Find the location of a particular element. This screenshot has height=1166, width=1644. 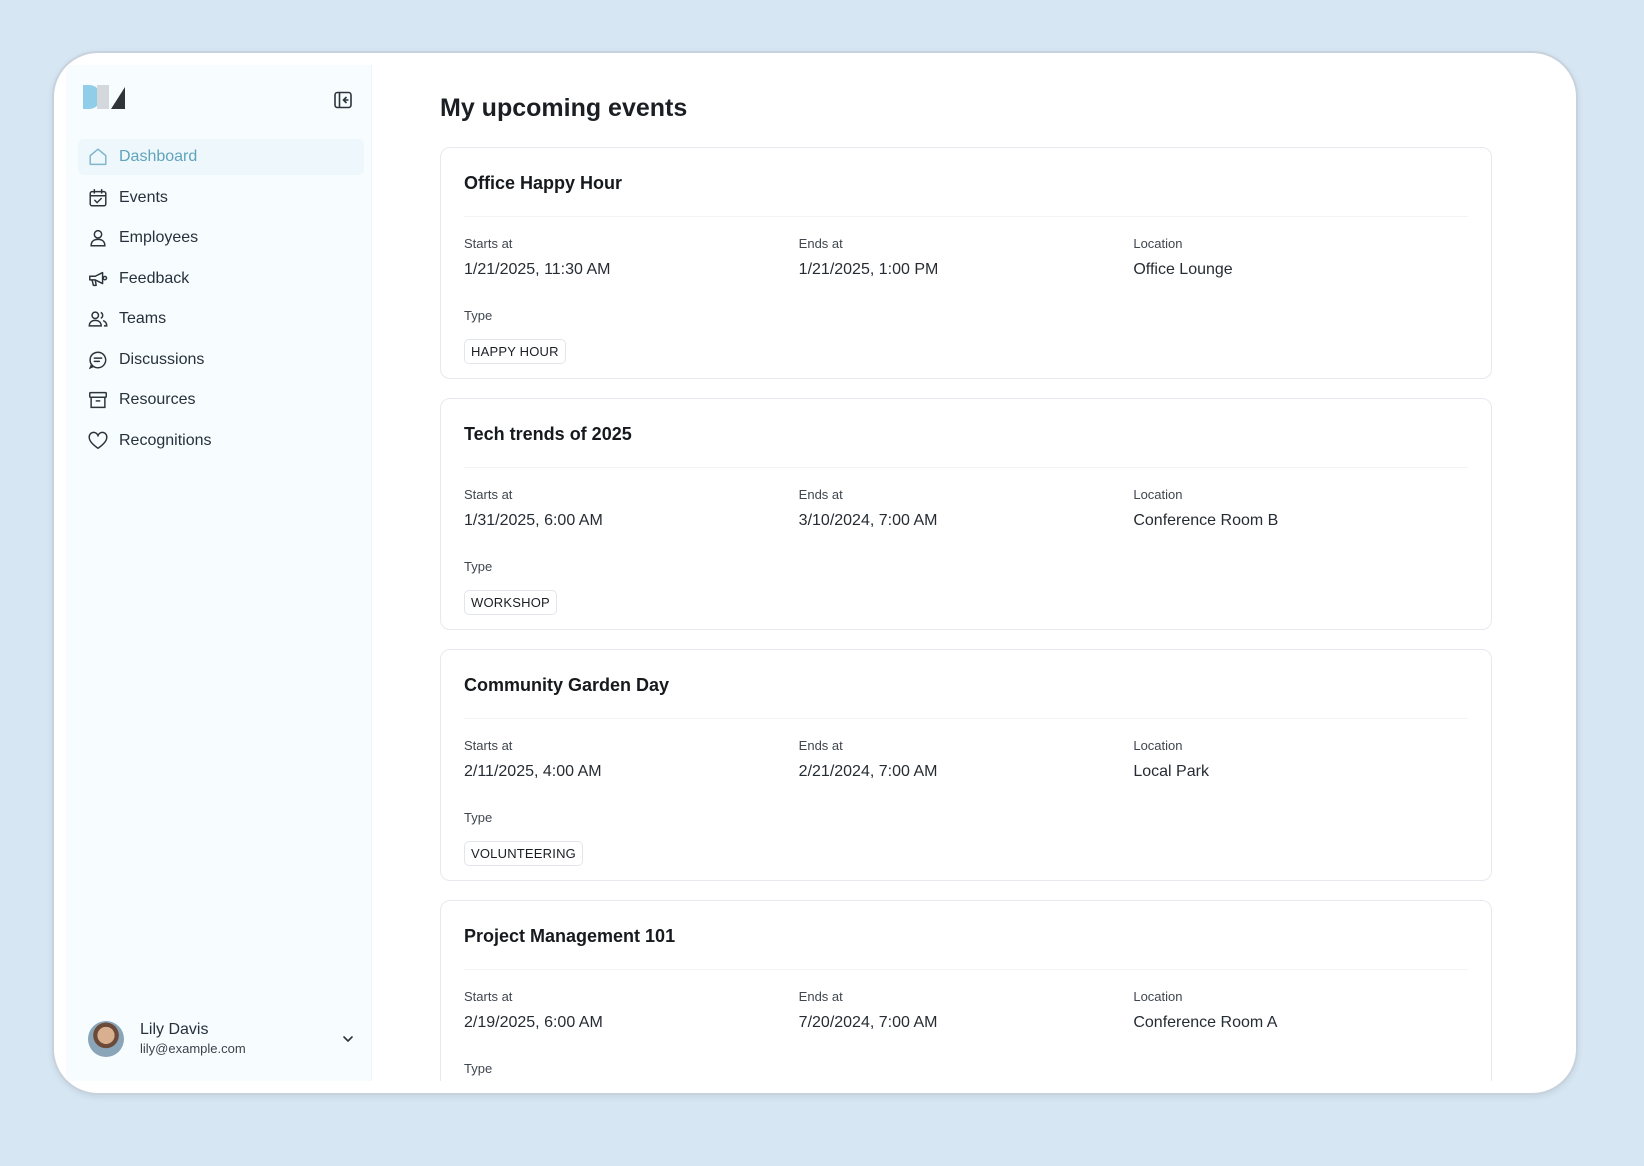

brand-logo is located at coordinates (106, 97).